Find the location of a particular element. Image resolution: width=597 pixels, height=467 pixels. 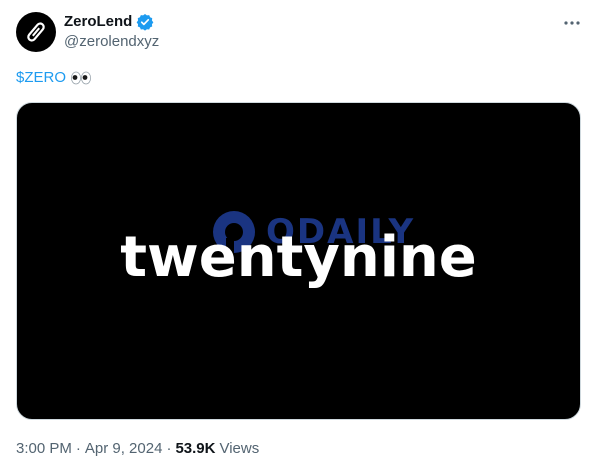

tweet-text: $ZERO is located at coordinates (54, 78).